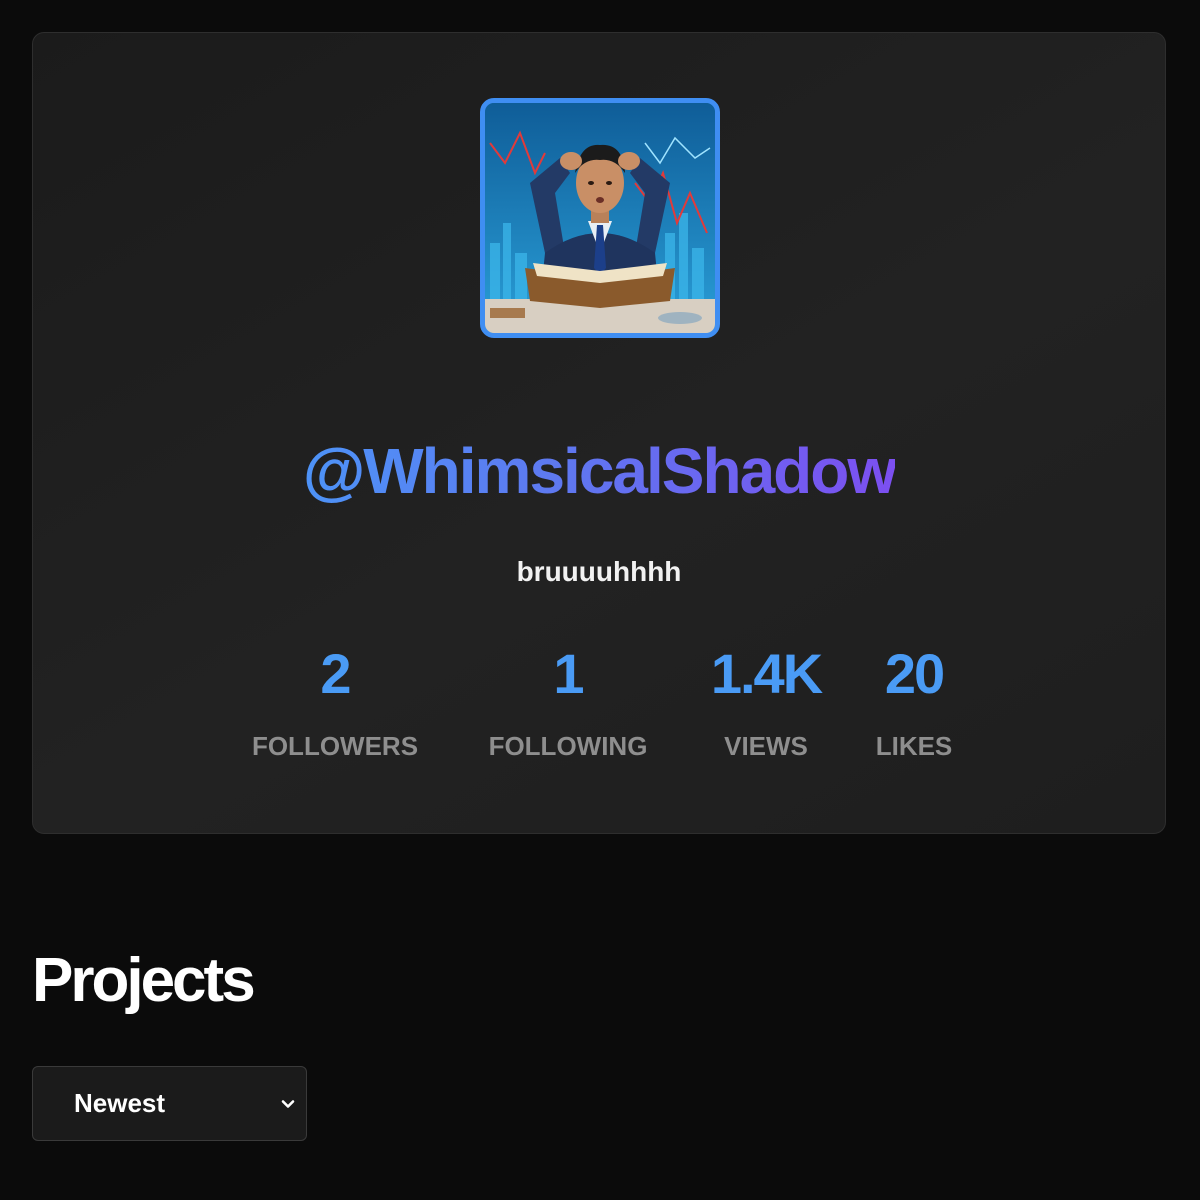 The width and height of the screenshot is (1200, 1200). I want to click on stat-label: LIKES, so click(914, 746).